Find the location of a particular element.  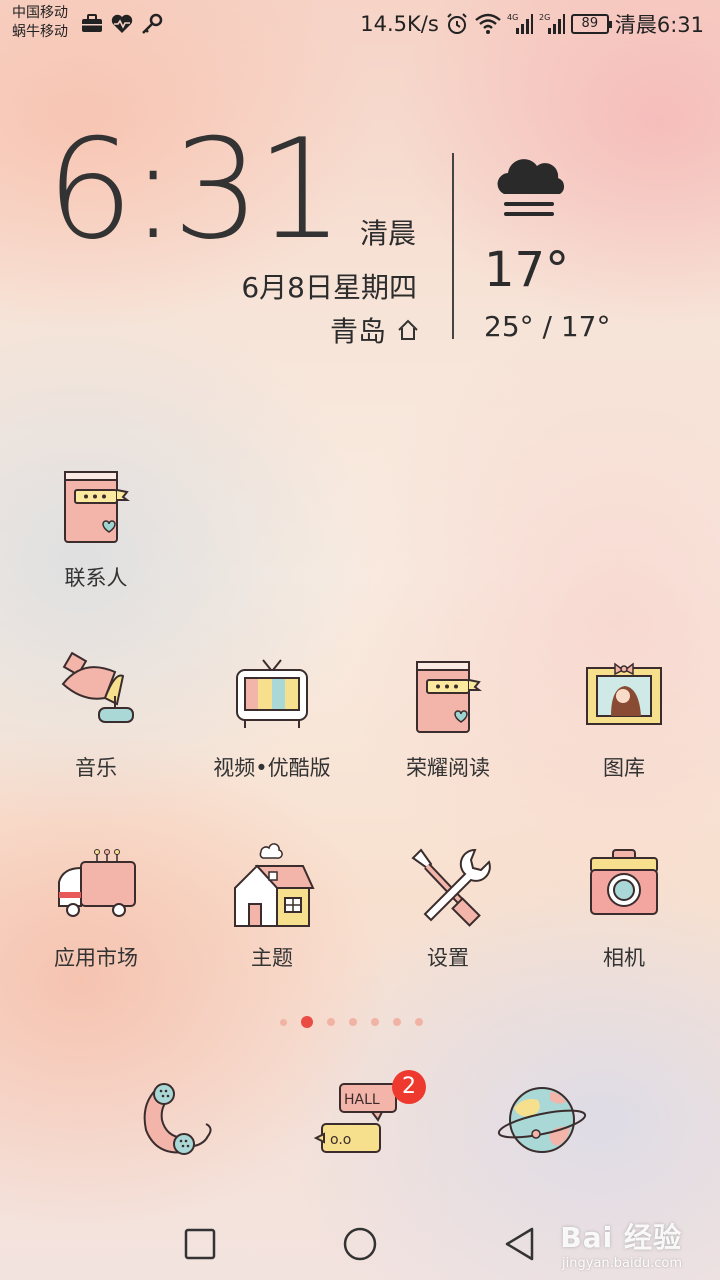

heart-pulse-icon is located at coordinates (122, 23).